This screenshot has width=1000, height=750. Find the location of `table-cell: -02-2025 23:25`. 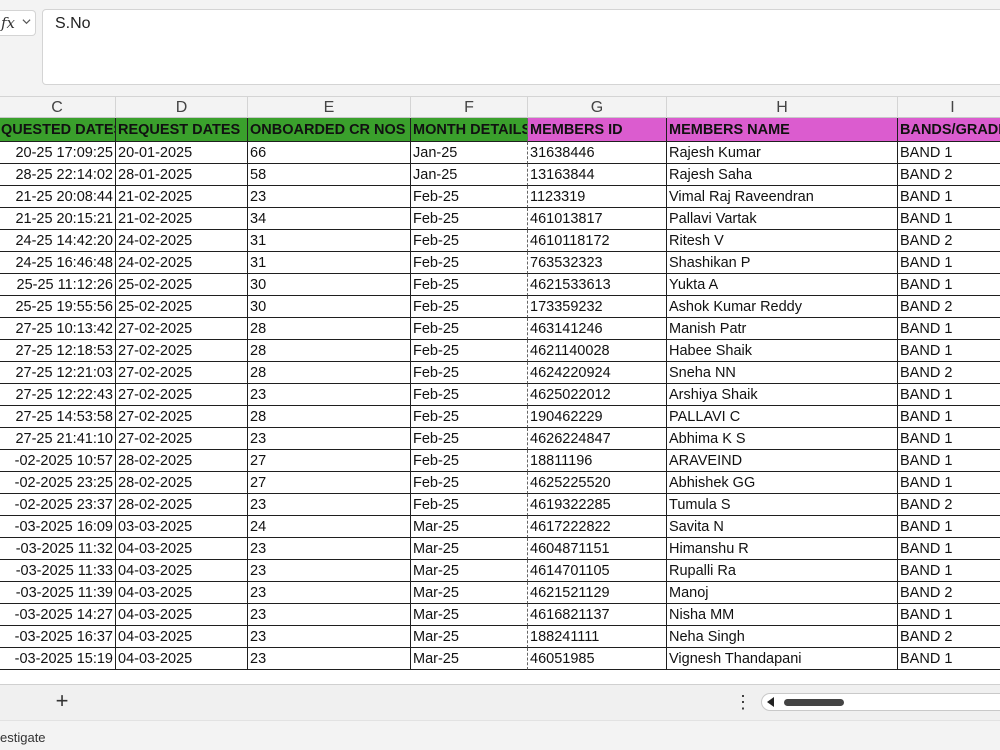

table-cell: -02-2025 23:25 is located at coordinates (58, 483).